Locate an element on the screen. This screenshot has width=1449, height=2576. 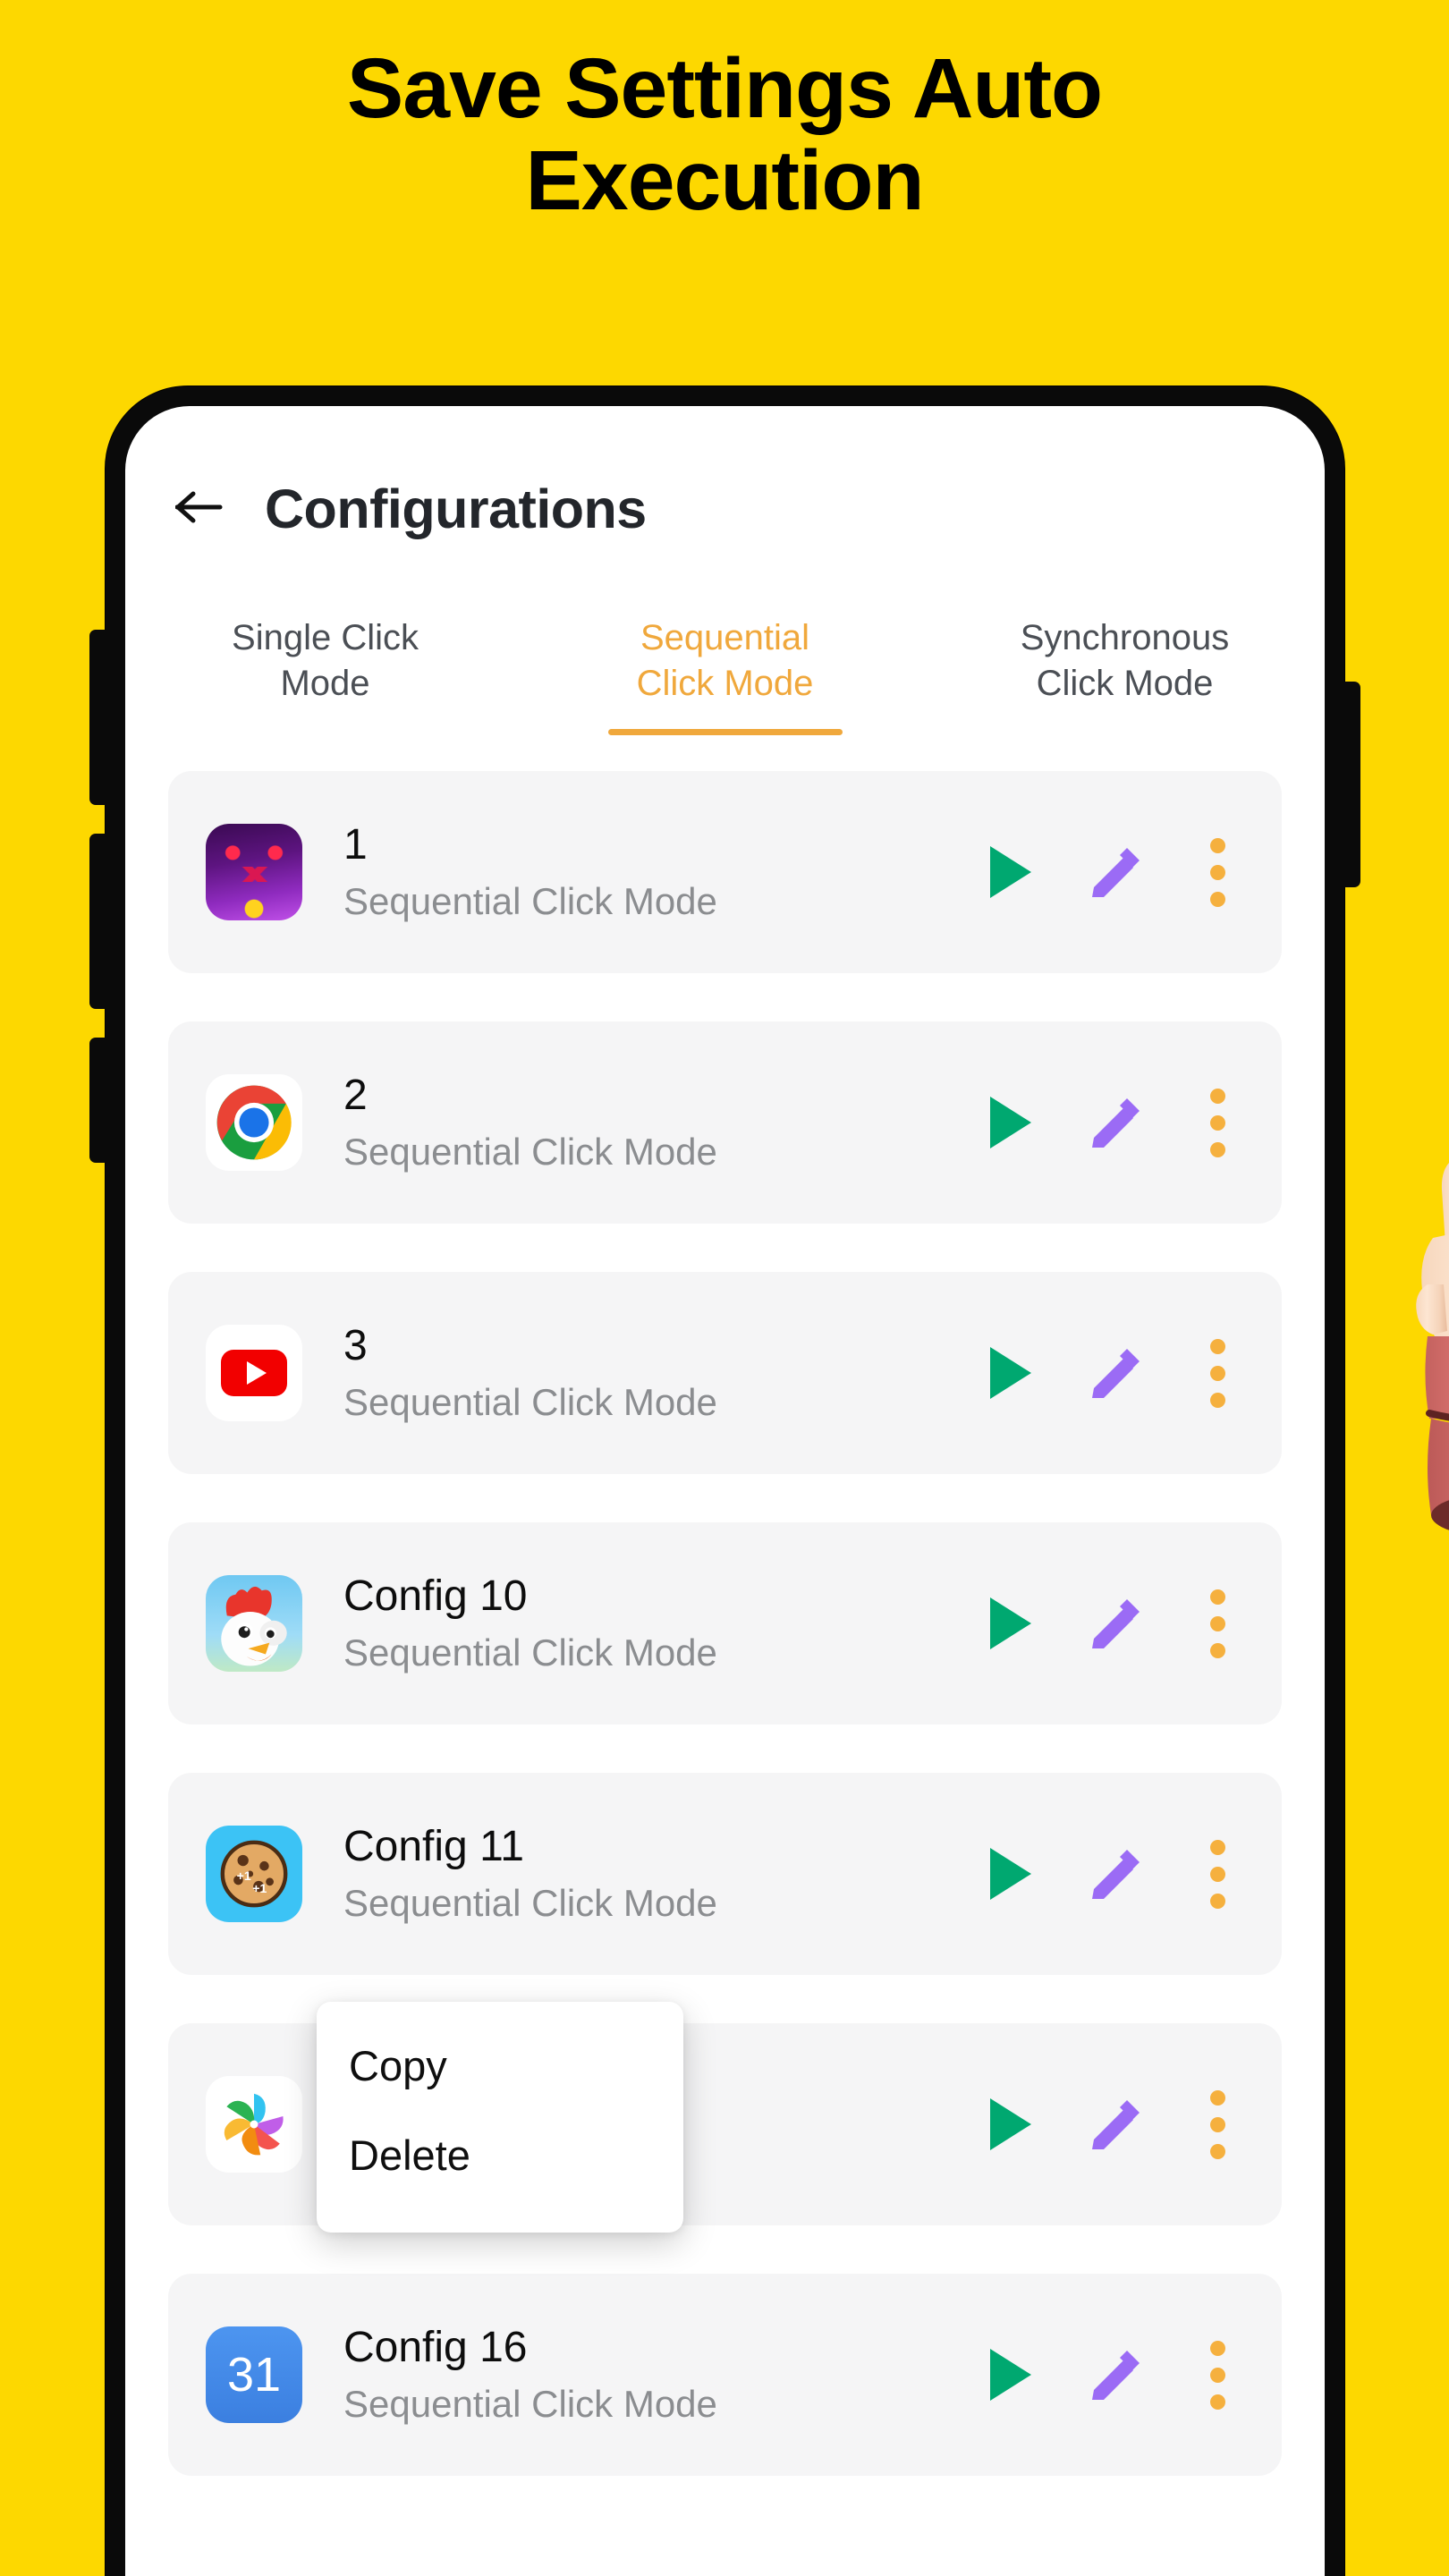
volume-down-button is located at coordinates (99, 921).